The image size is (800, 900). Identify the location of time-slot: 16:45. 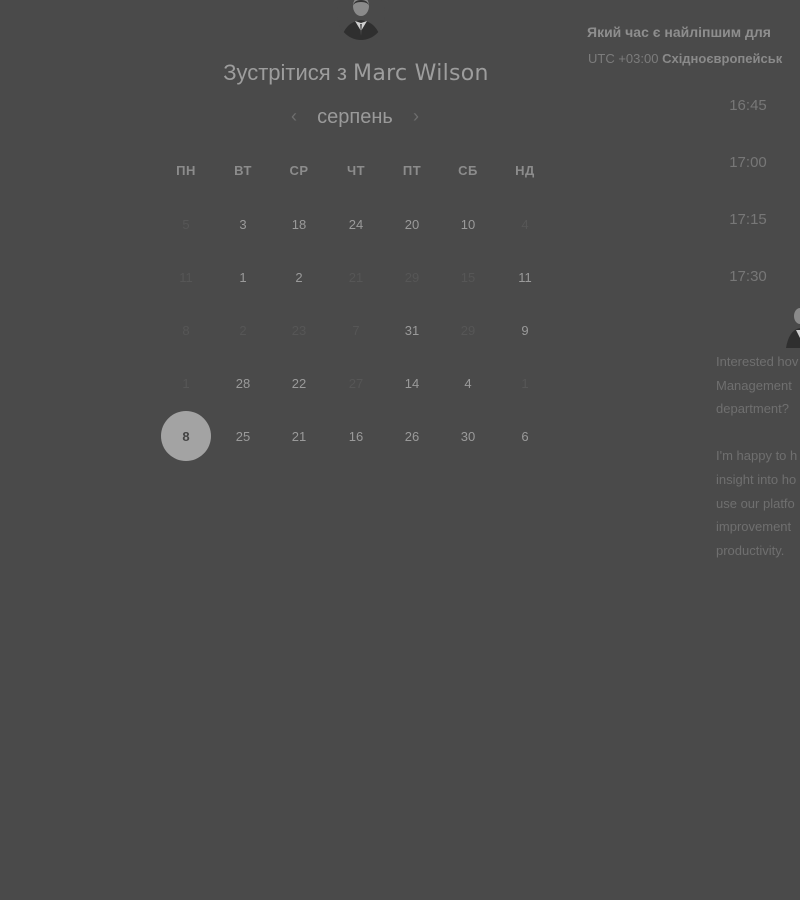
(748, 105).